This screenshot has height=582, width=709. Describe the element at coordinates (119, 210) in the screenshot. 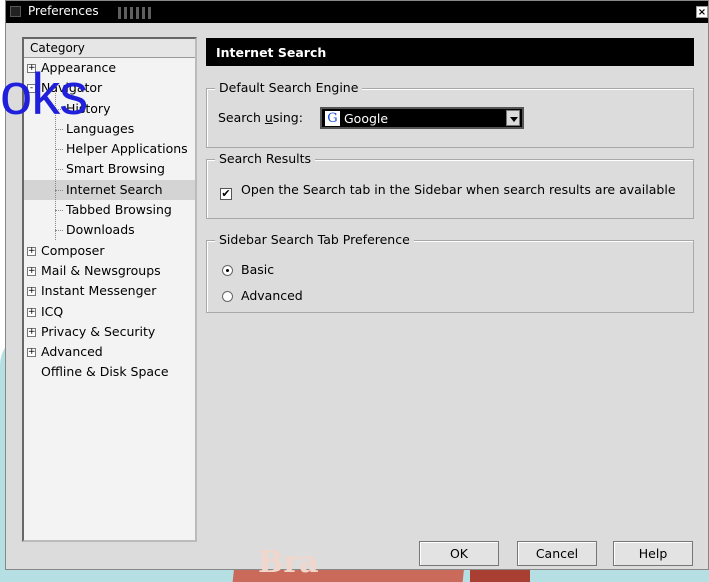

I see `category-item-label: Tabbed Browsing` at that location.